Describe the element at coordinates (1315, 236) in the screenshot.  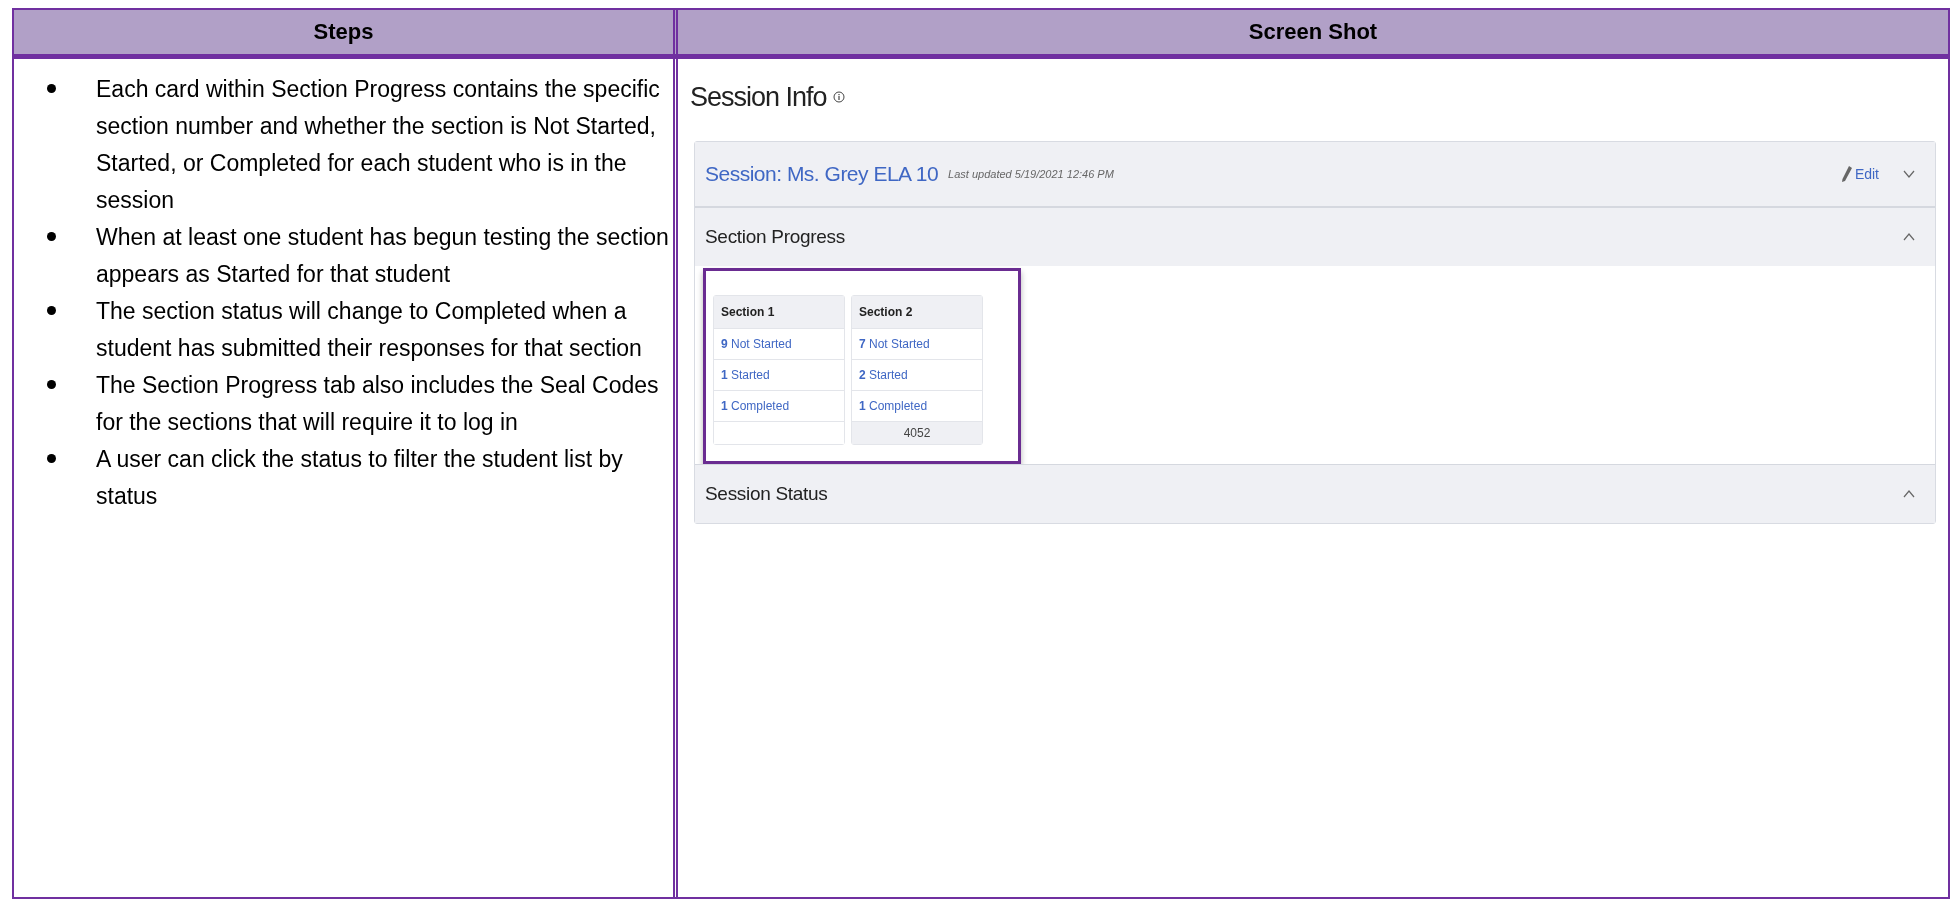
I see `panel-header: Section Progress` at that location.